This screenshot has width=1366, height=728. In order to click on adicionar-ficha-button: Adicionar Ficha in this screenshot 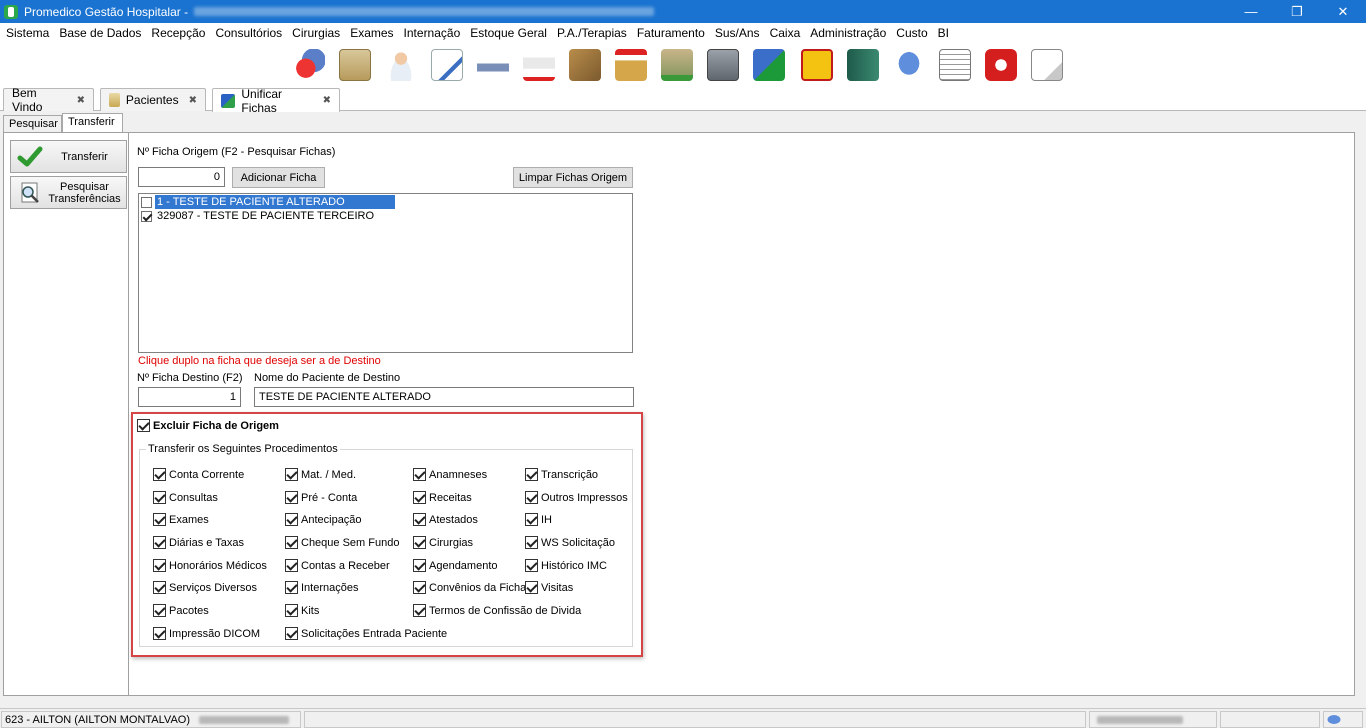, I will do `click(278, 177)`.